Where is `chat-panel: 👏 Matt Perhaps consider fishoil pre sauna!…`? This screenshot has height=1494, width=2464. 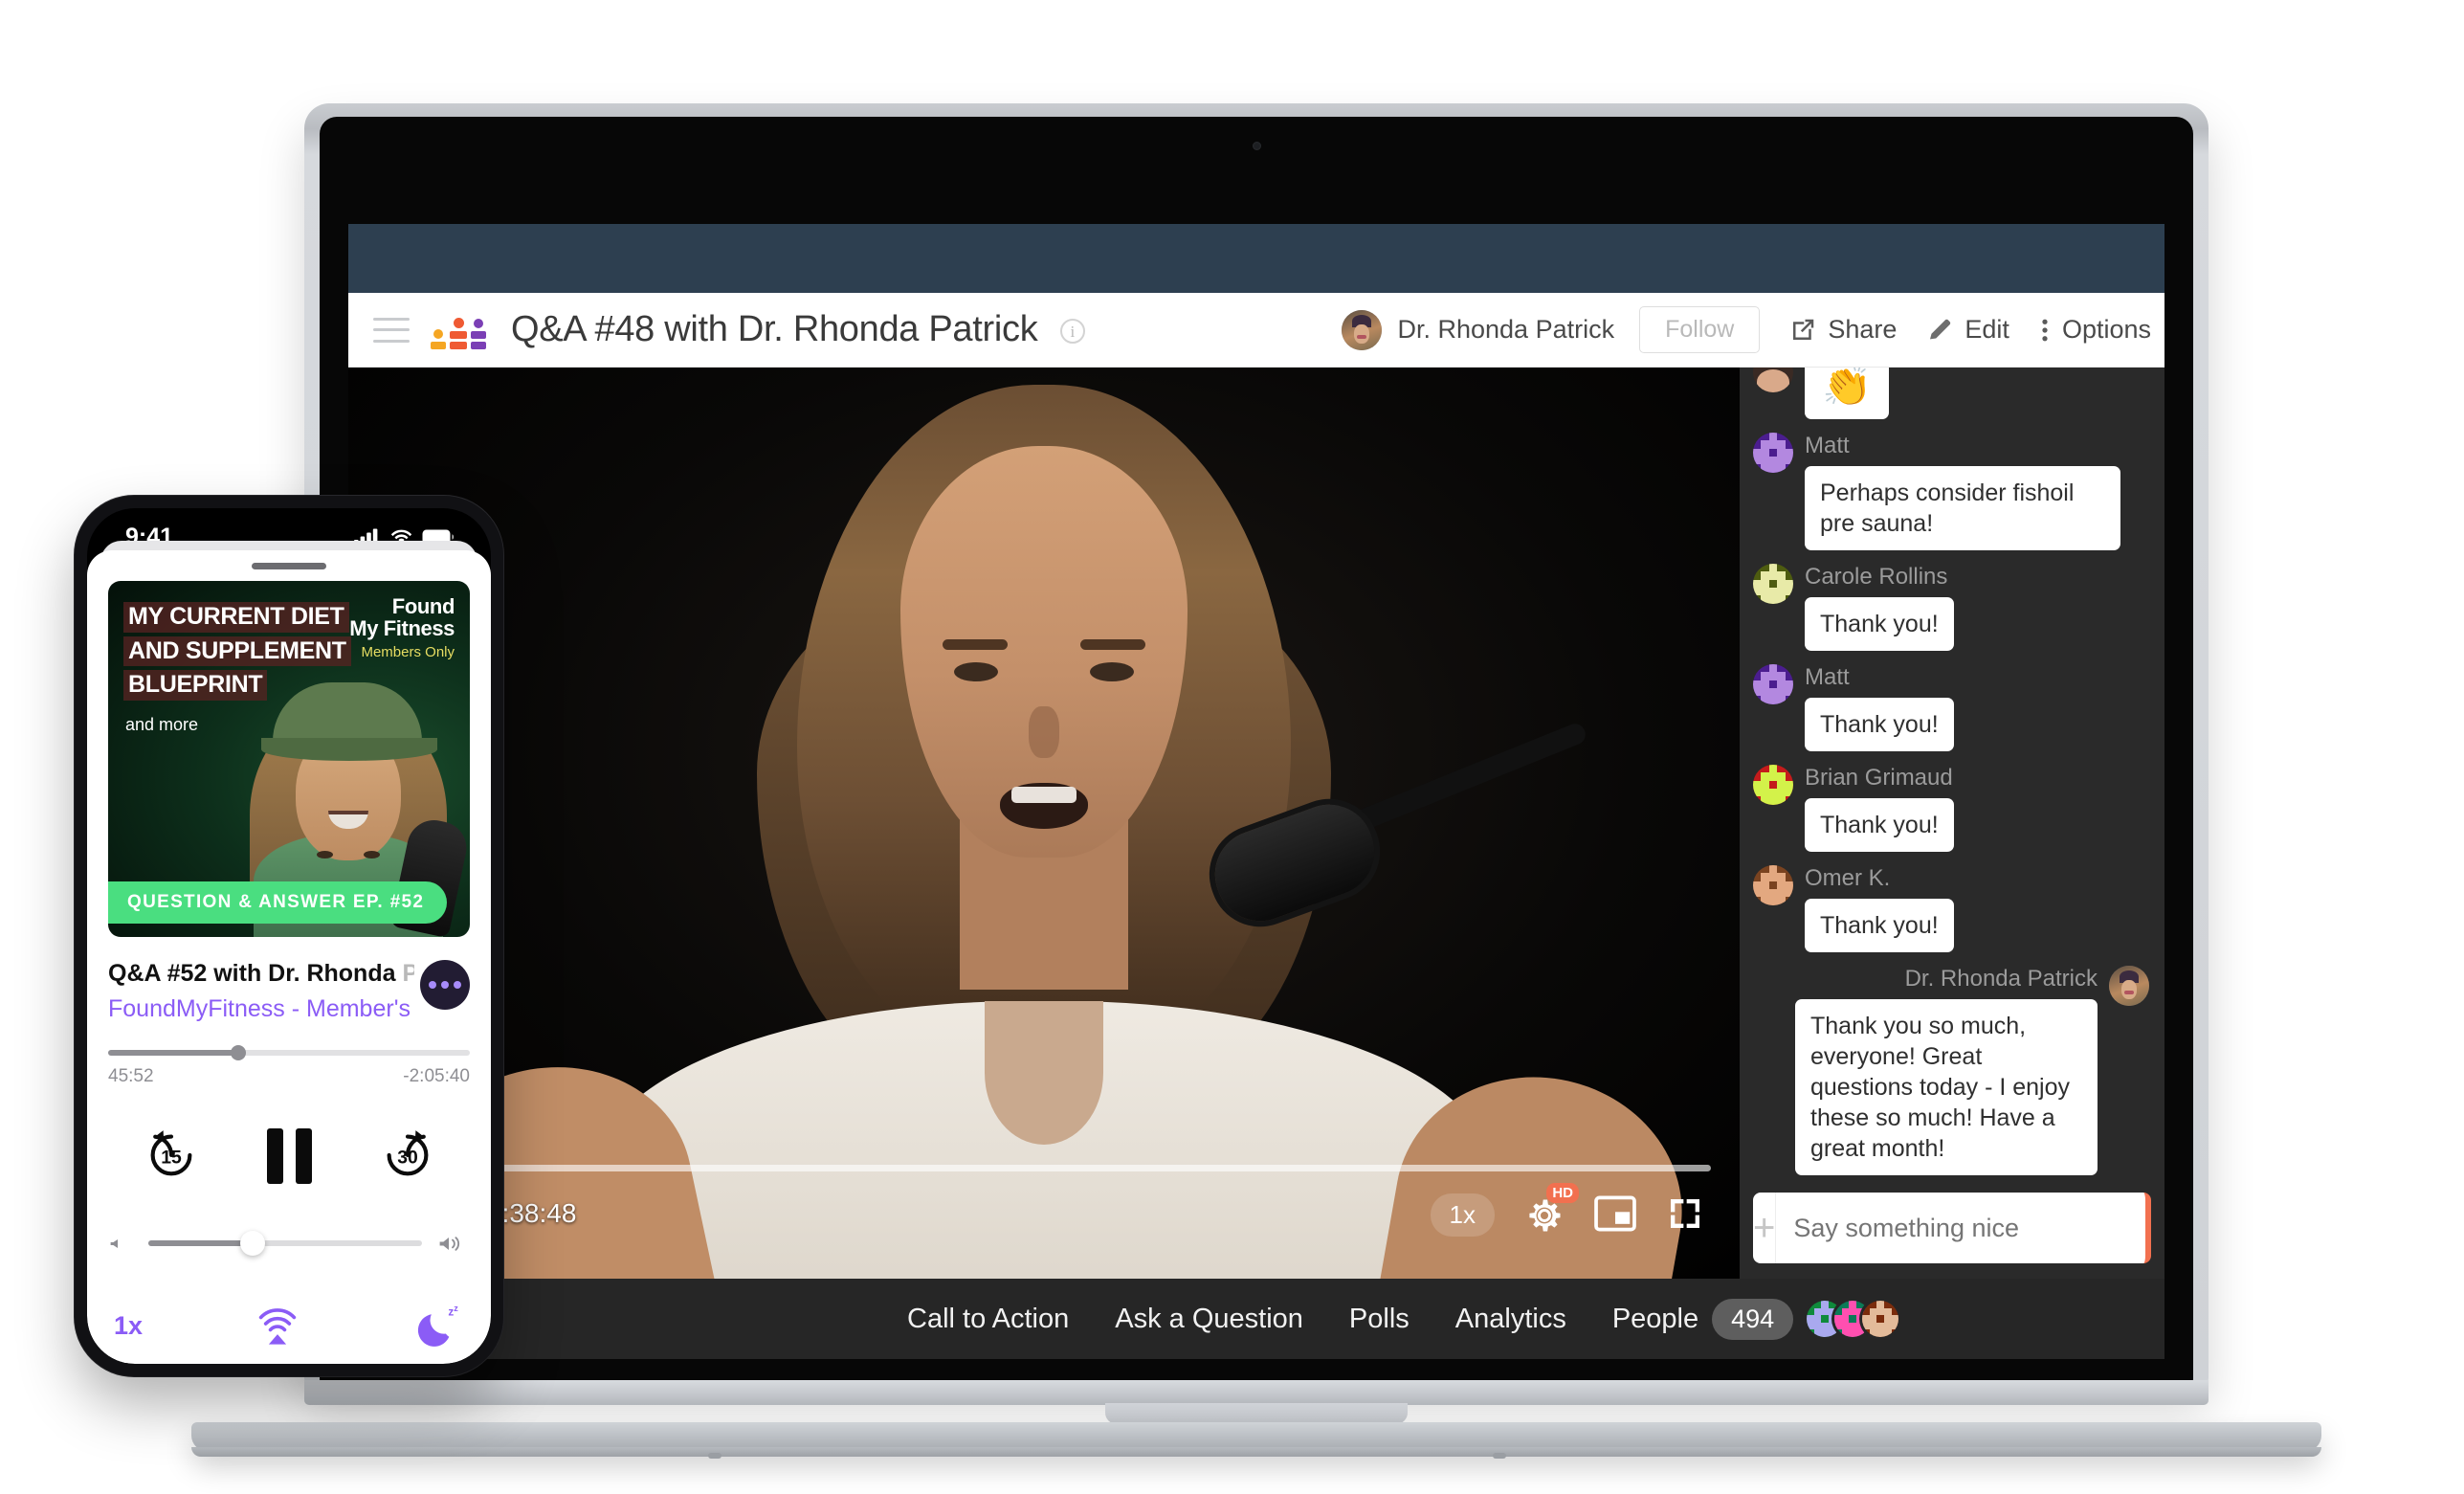 chat-panel: 👏 Matt Perhaps consider fishoil pre sauna!… is located at coordinates (1952, 823).